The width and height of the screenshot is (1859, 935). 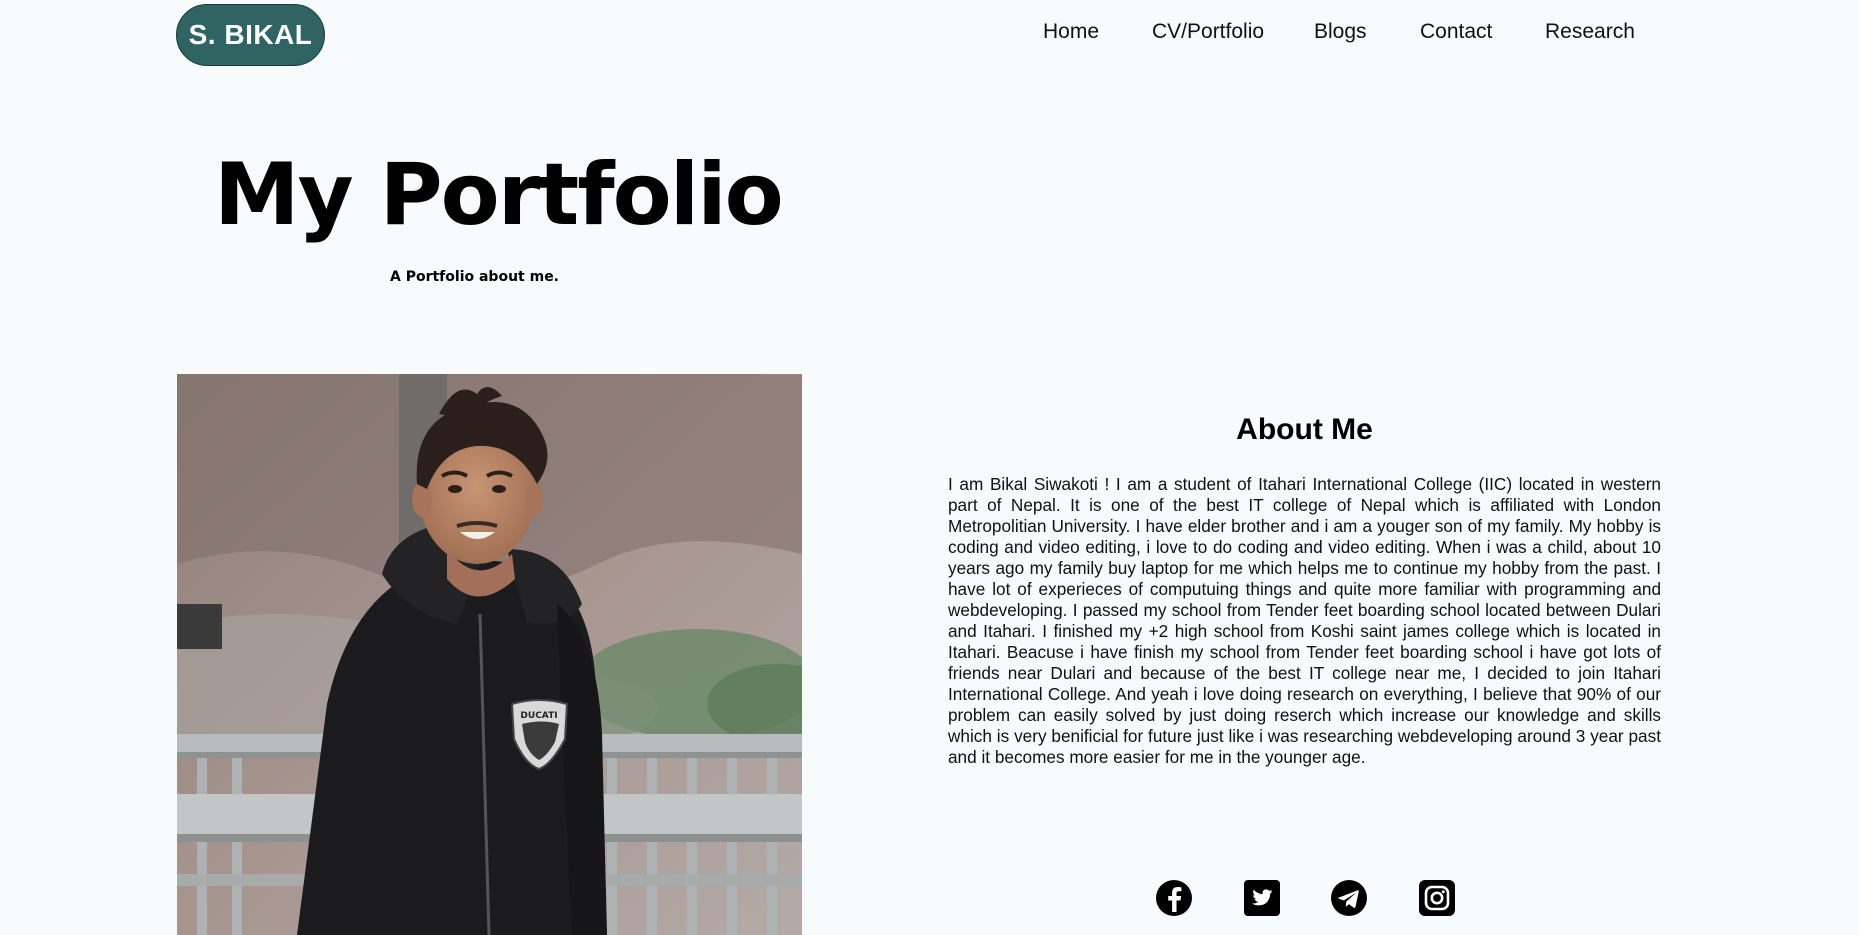 What do you see at coordinates (1174, 898) in the screenshot?
I see `facebook-icon` at bounding box center [1174, 898].